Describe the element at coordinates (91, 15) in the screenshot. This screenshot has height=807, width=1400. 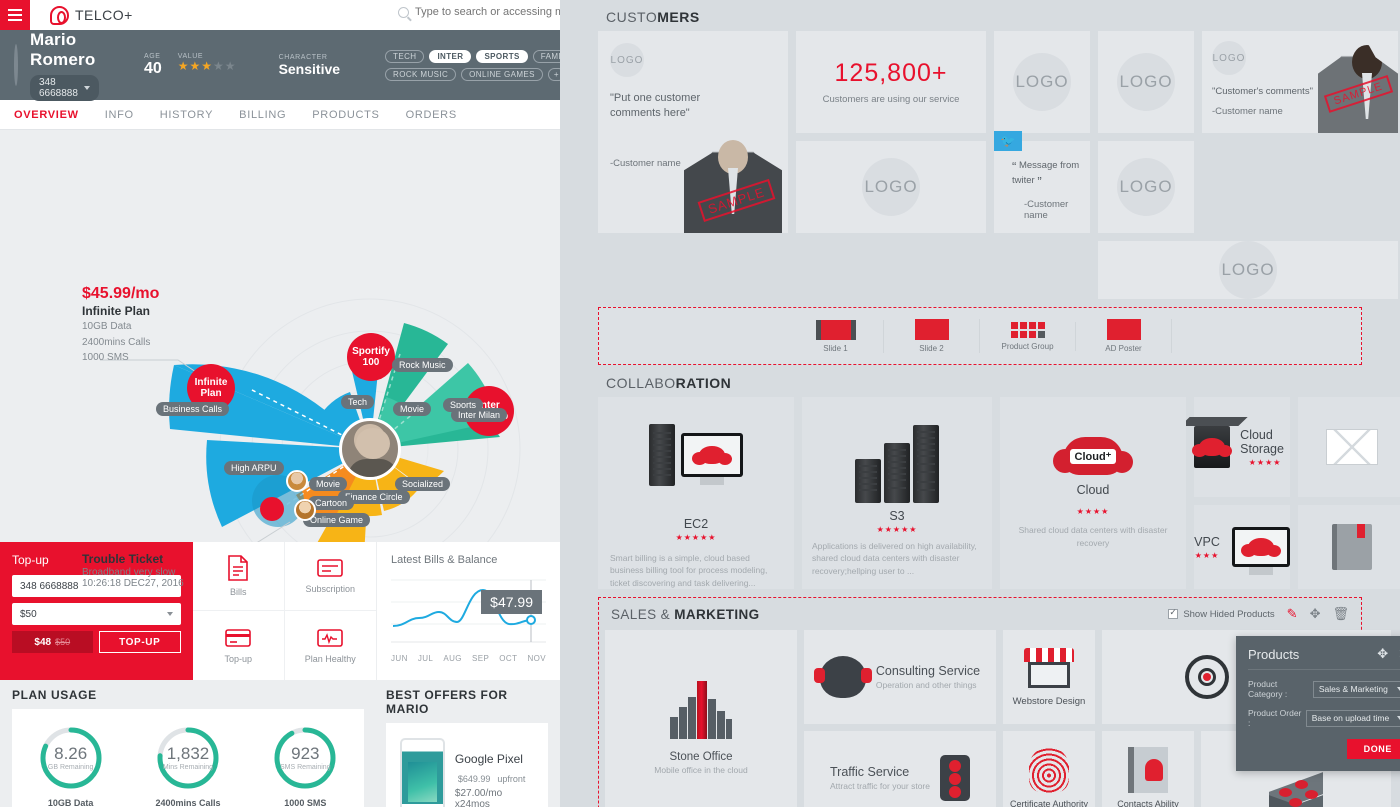
I see `brand-logo: TELCO+` at that location.